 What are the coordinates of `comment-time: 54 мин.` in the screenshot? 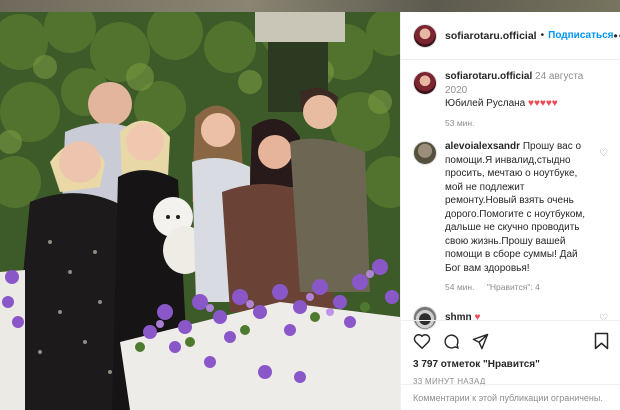 It's located at (460, 287).